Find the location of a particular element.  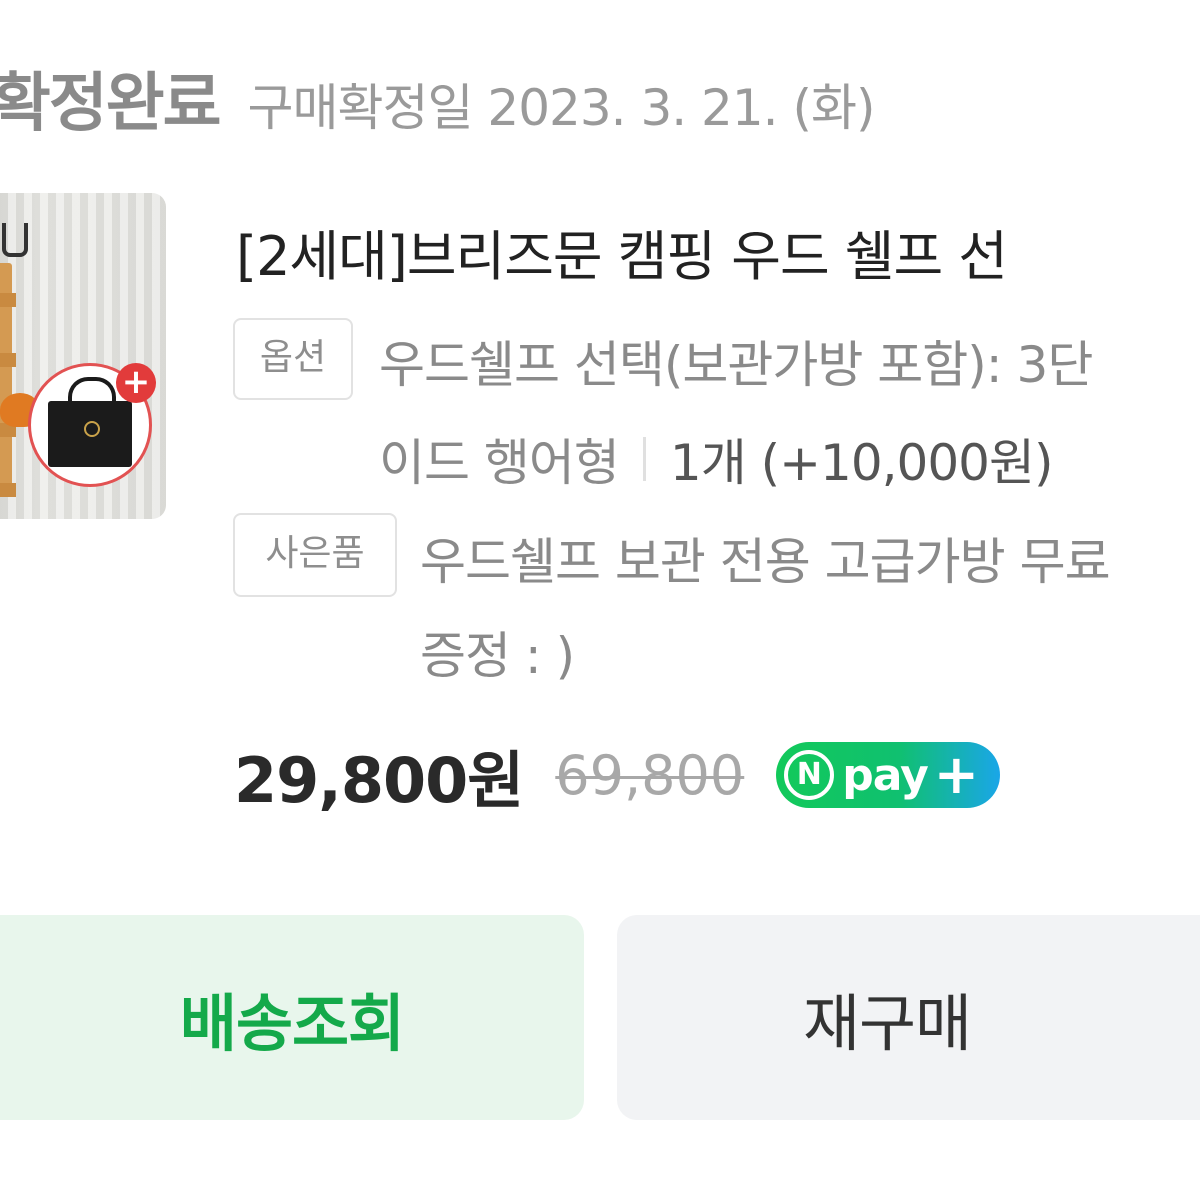

order-status-row: 확정완료 구매확정일 2023. 3. 21. (화) is located at coordinates (438, 98).